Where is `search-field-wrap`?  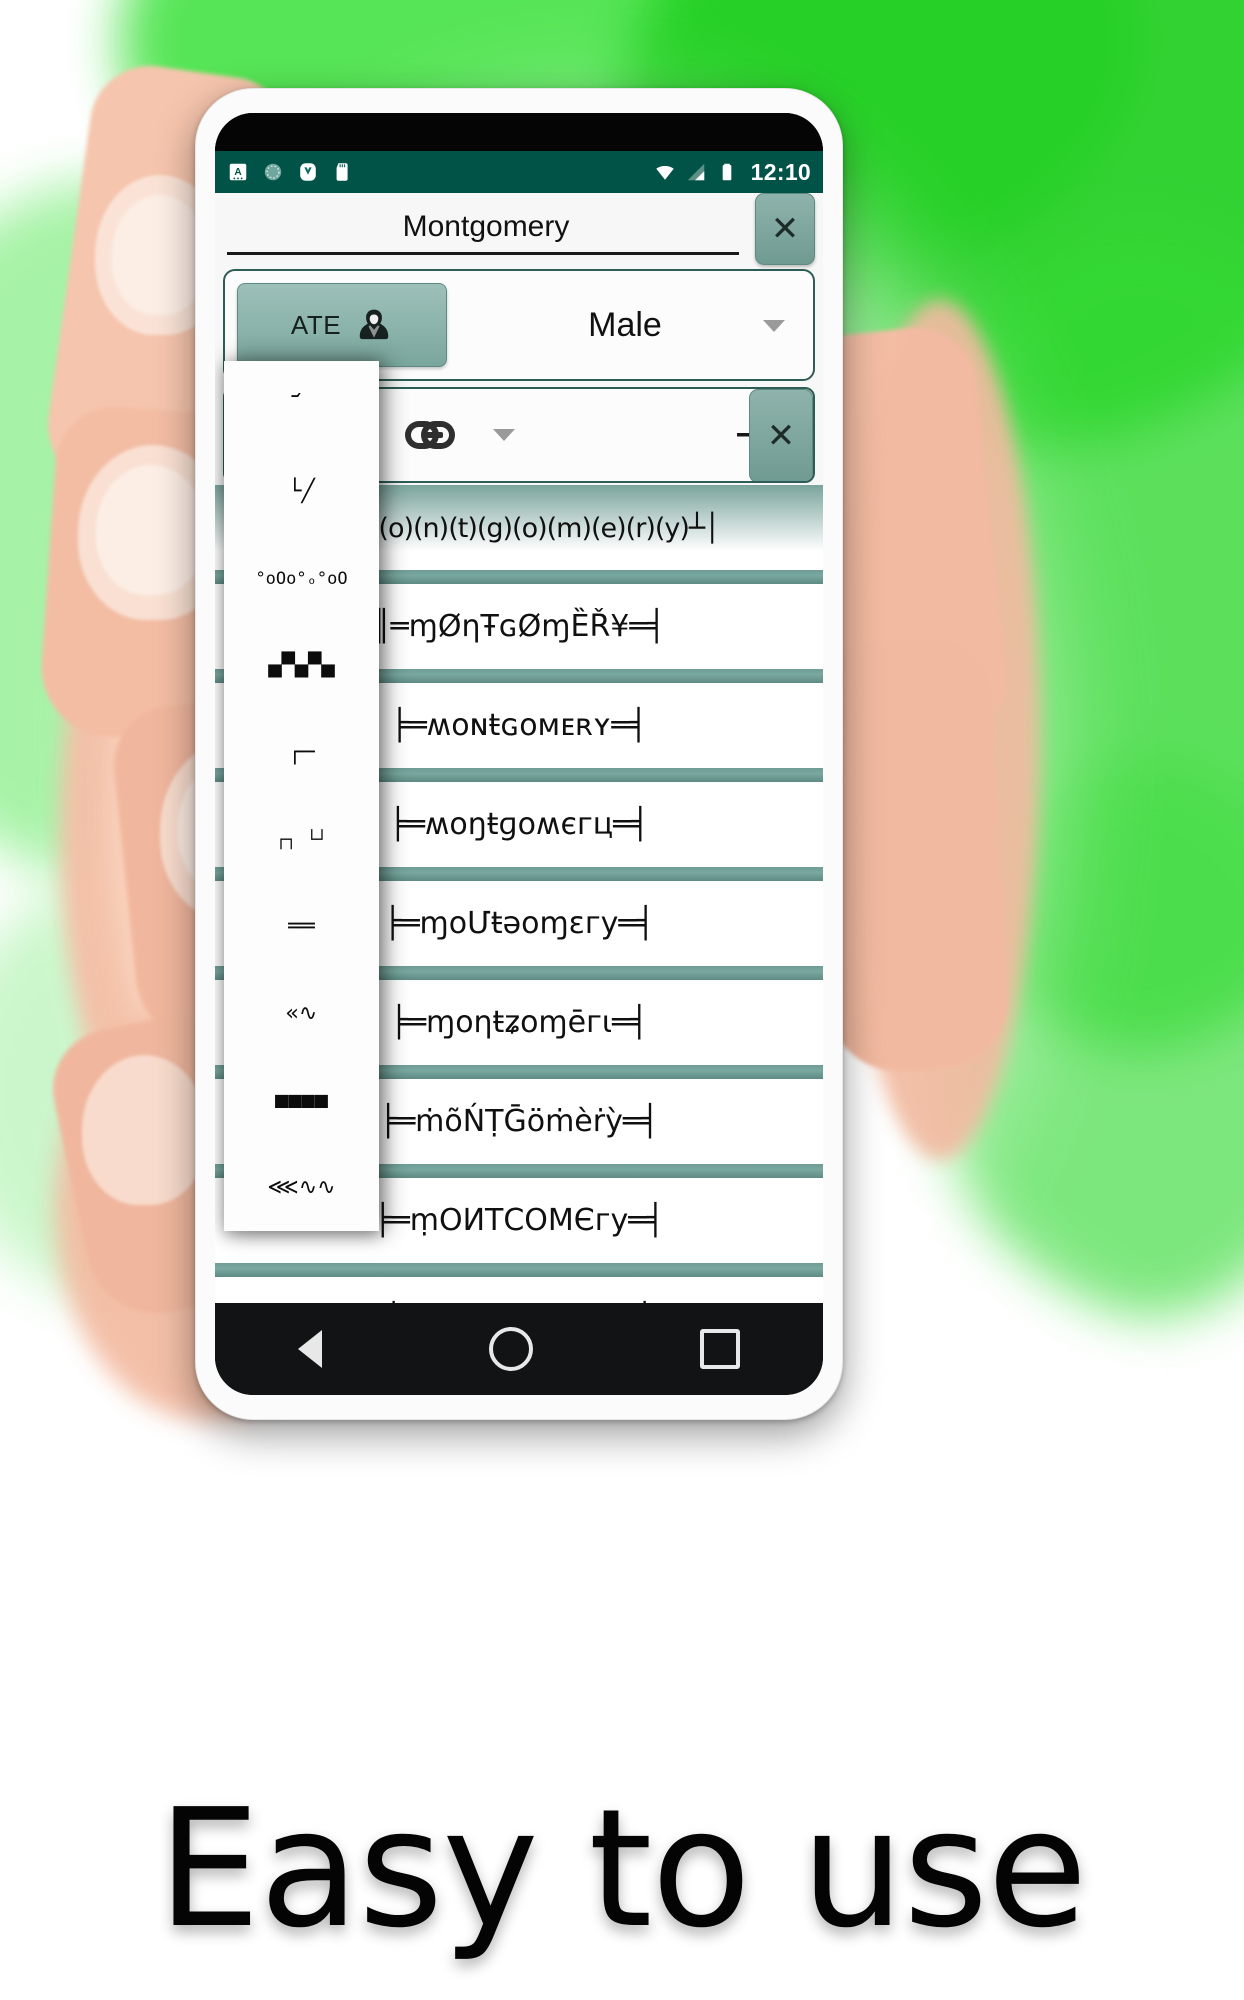 search-field-wrap is located at coordinates (486, 229).